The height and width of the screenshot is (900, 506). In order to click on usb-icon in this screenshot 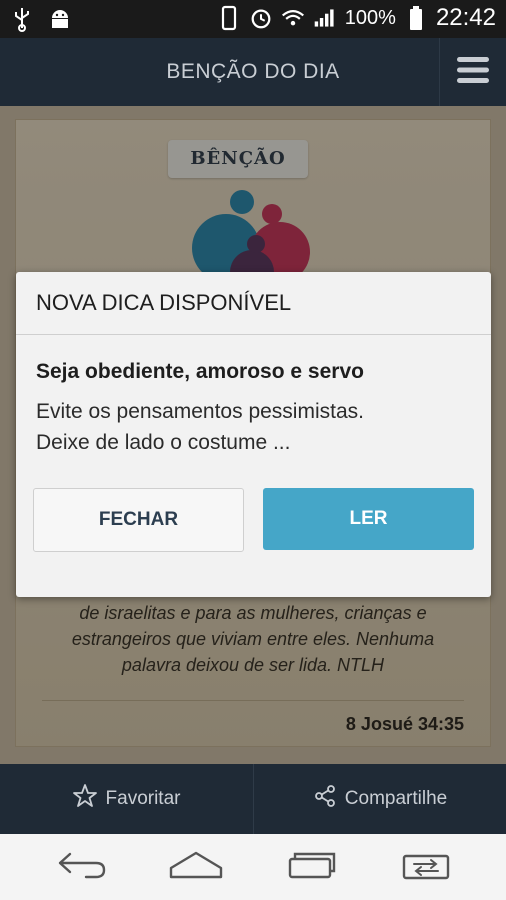, I will do `click(22, 19)`.